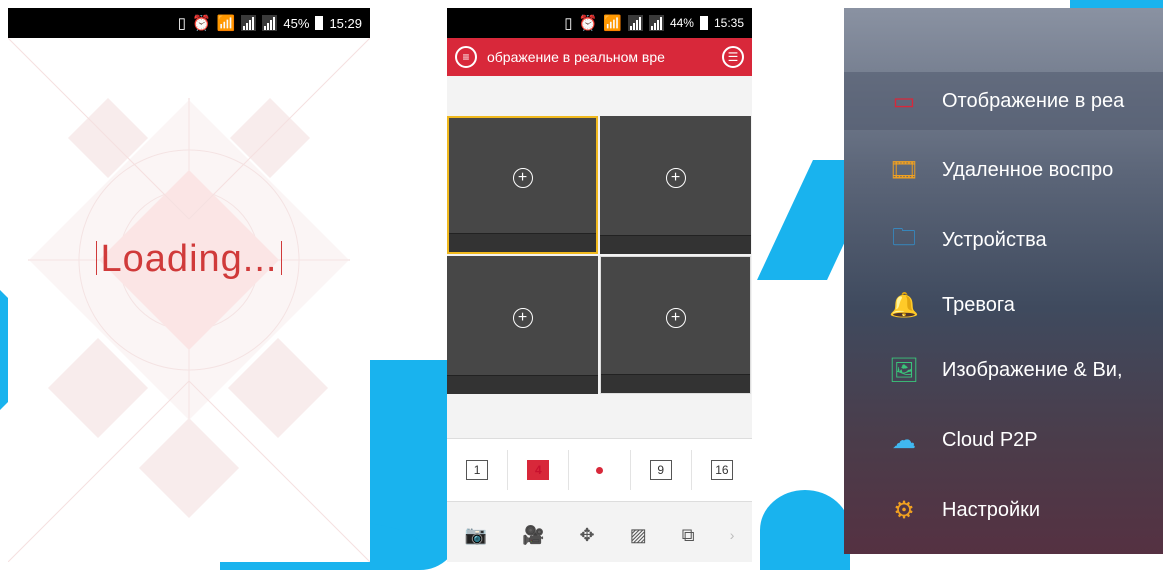 The image size is (1163, 570). I want to click on menu-item-label: Настройки, so click(991, 509).